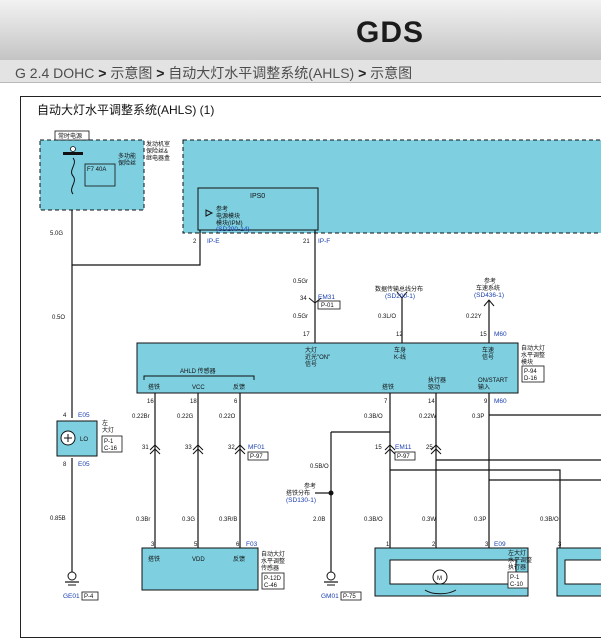  Describe the element at coordinates (127, 156) in the screenshot. I see `fuse-sub-1: 多功能` at that location.